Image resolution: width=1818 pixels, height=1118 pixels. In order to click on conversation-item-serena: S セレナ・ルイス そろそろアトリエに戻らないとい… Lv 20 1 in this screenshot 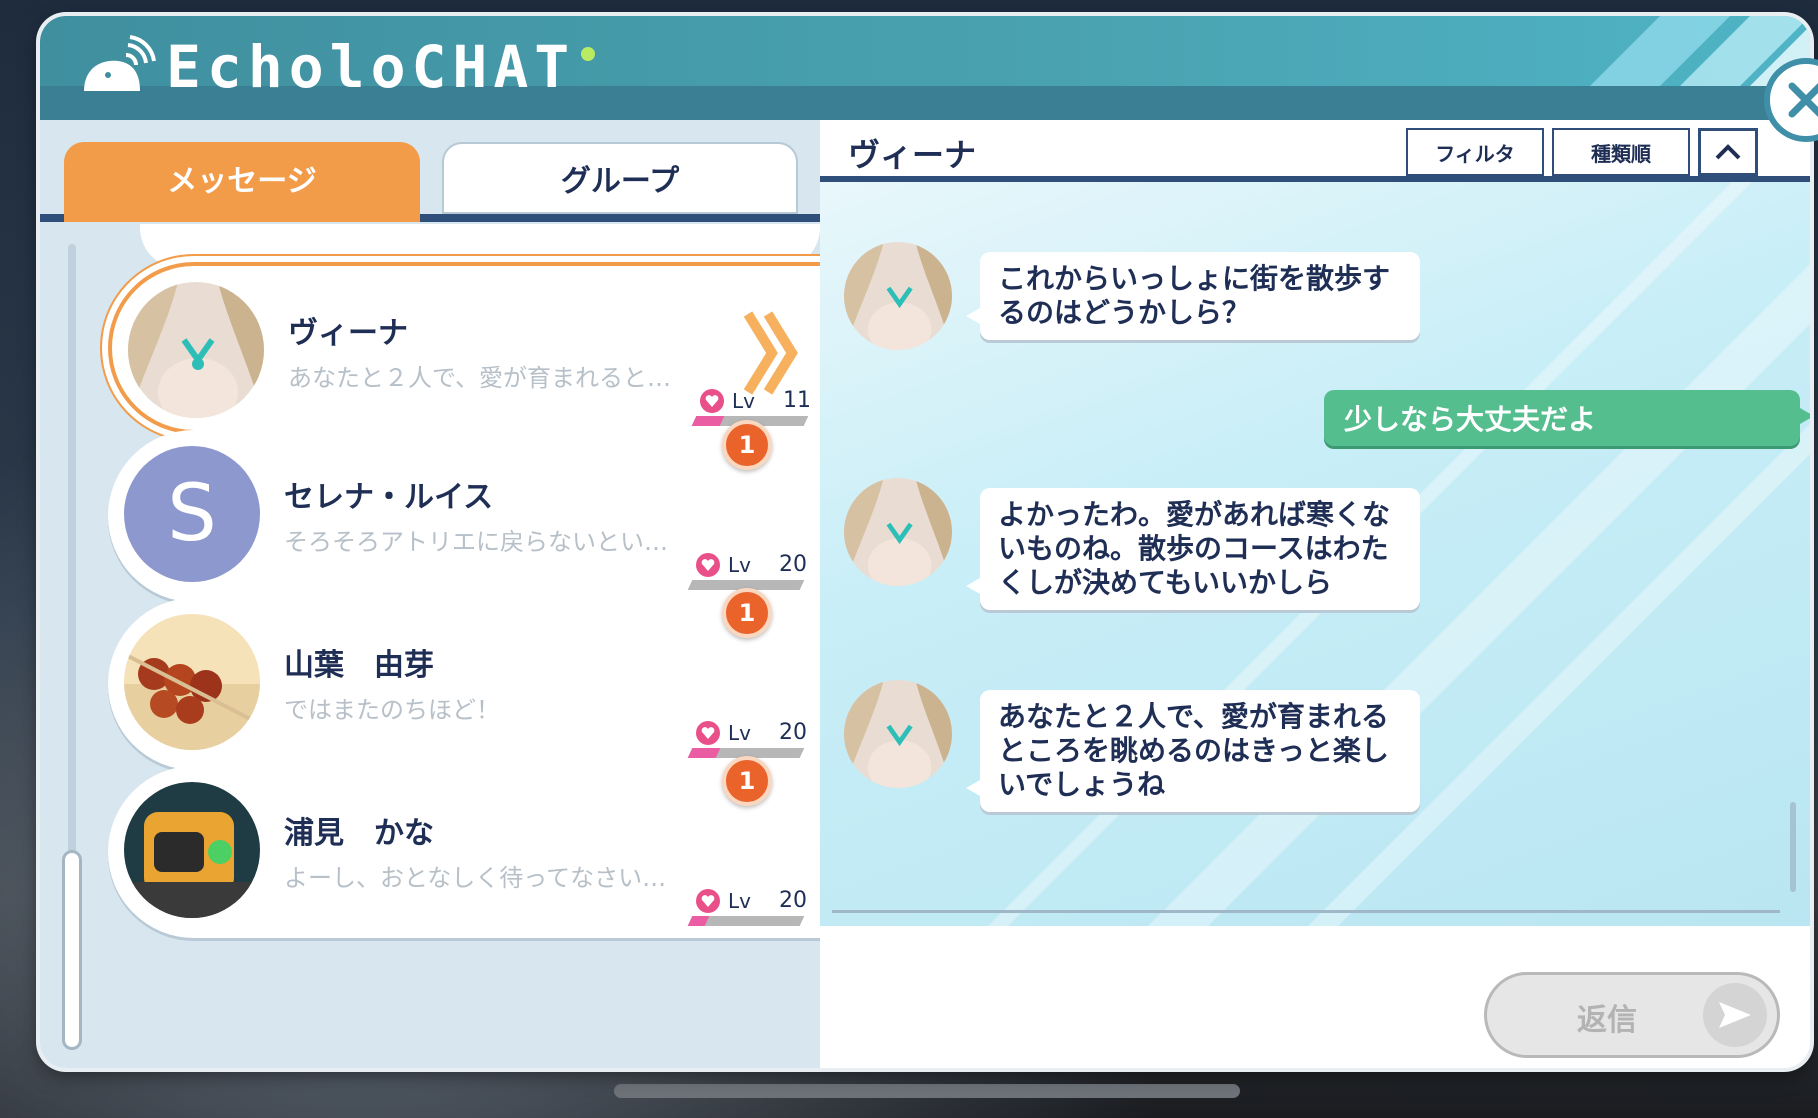, I will do `click(468, 511)`.